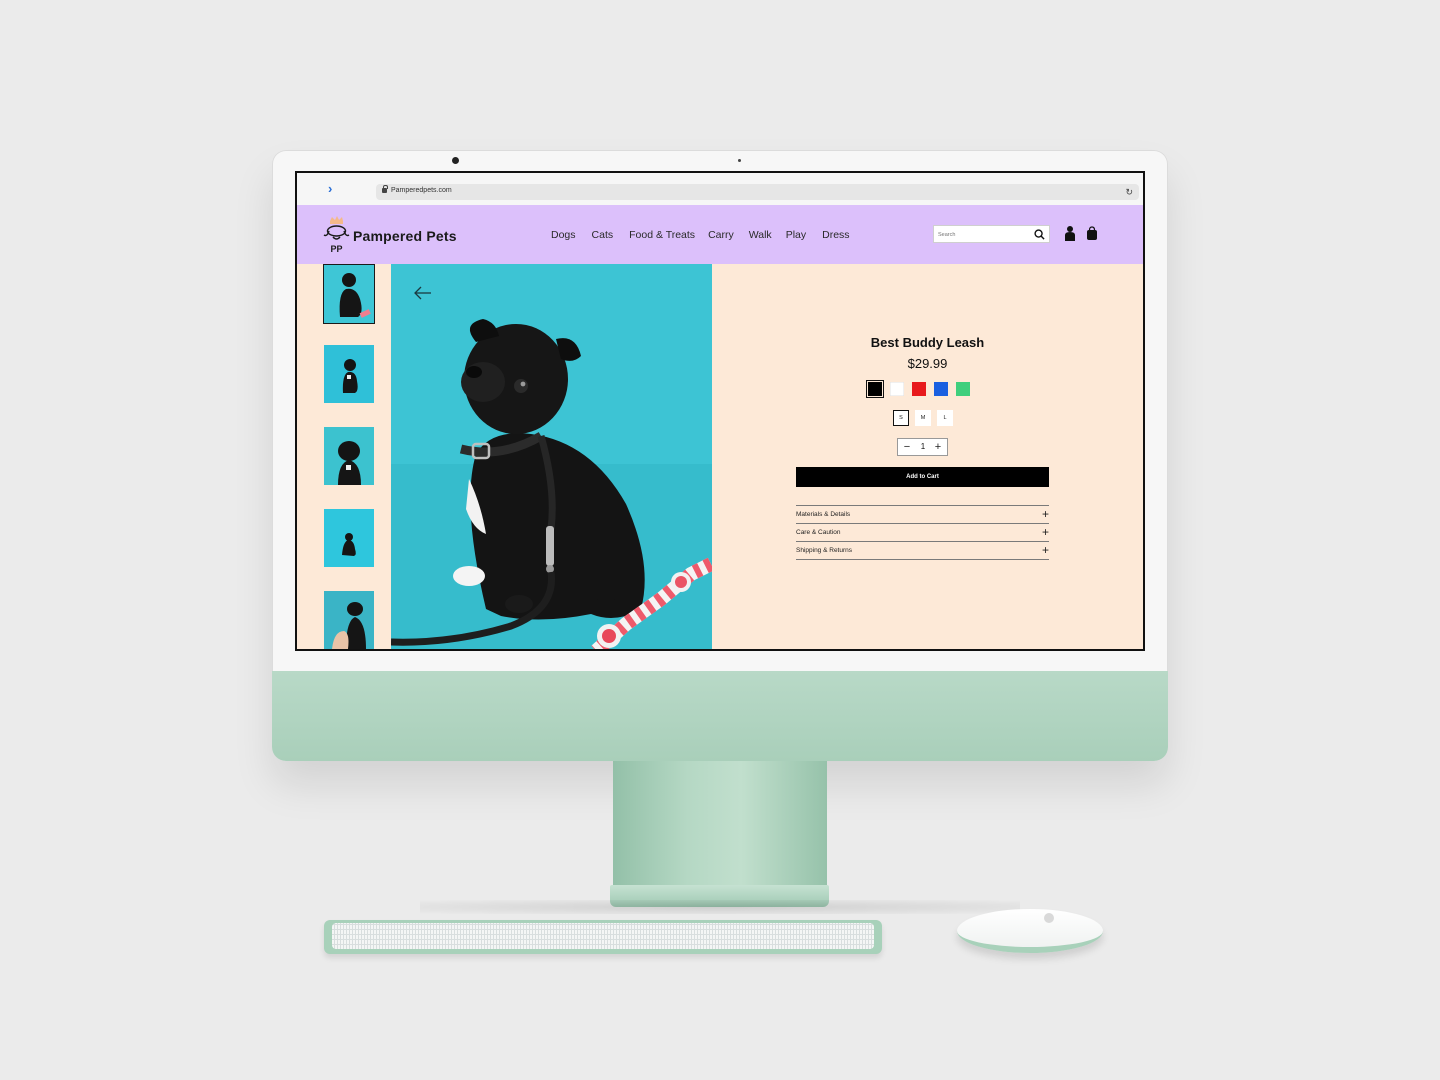  Describe the element at coordinates (824, 550) in the screenshot. I see `accordion-label: Shipping & Returns` at that location.